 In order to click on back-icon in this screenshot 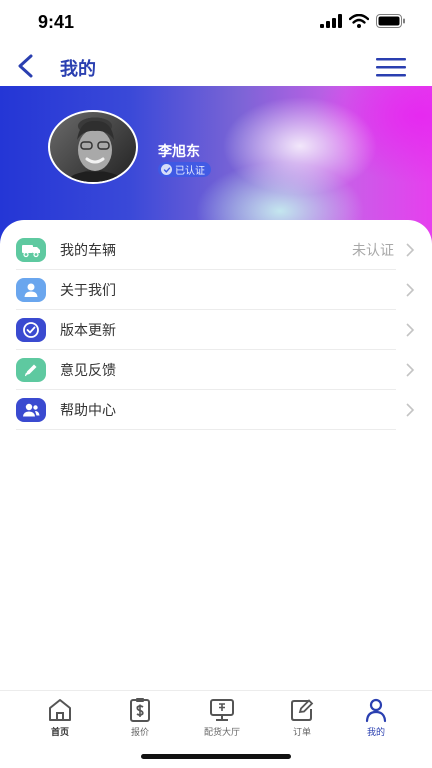, I will do `click(26, 66)`.